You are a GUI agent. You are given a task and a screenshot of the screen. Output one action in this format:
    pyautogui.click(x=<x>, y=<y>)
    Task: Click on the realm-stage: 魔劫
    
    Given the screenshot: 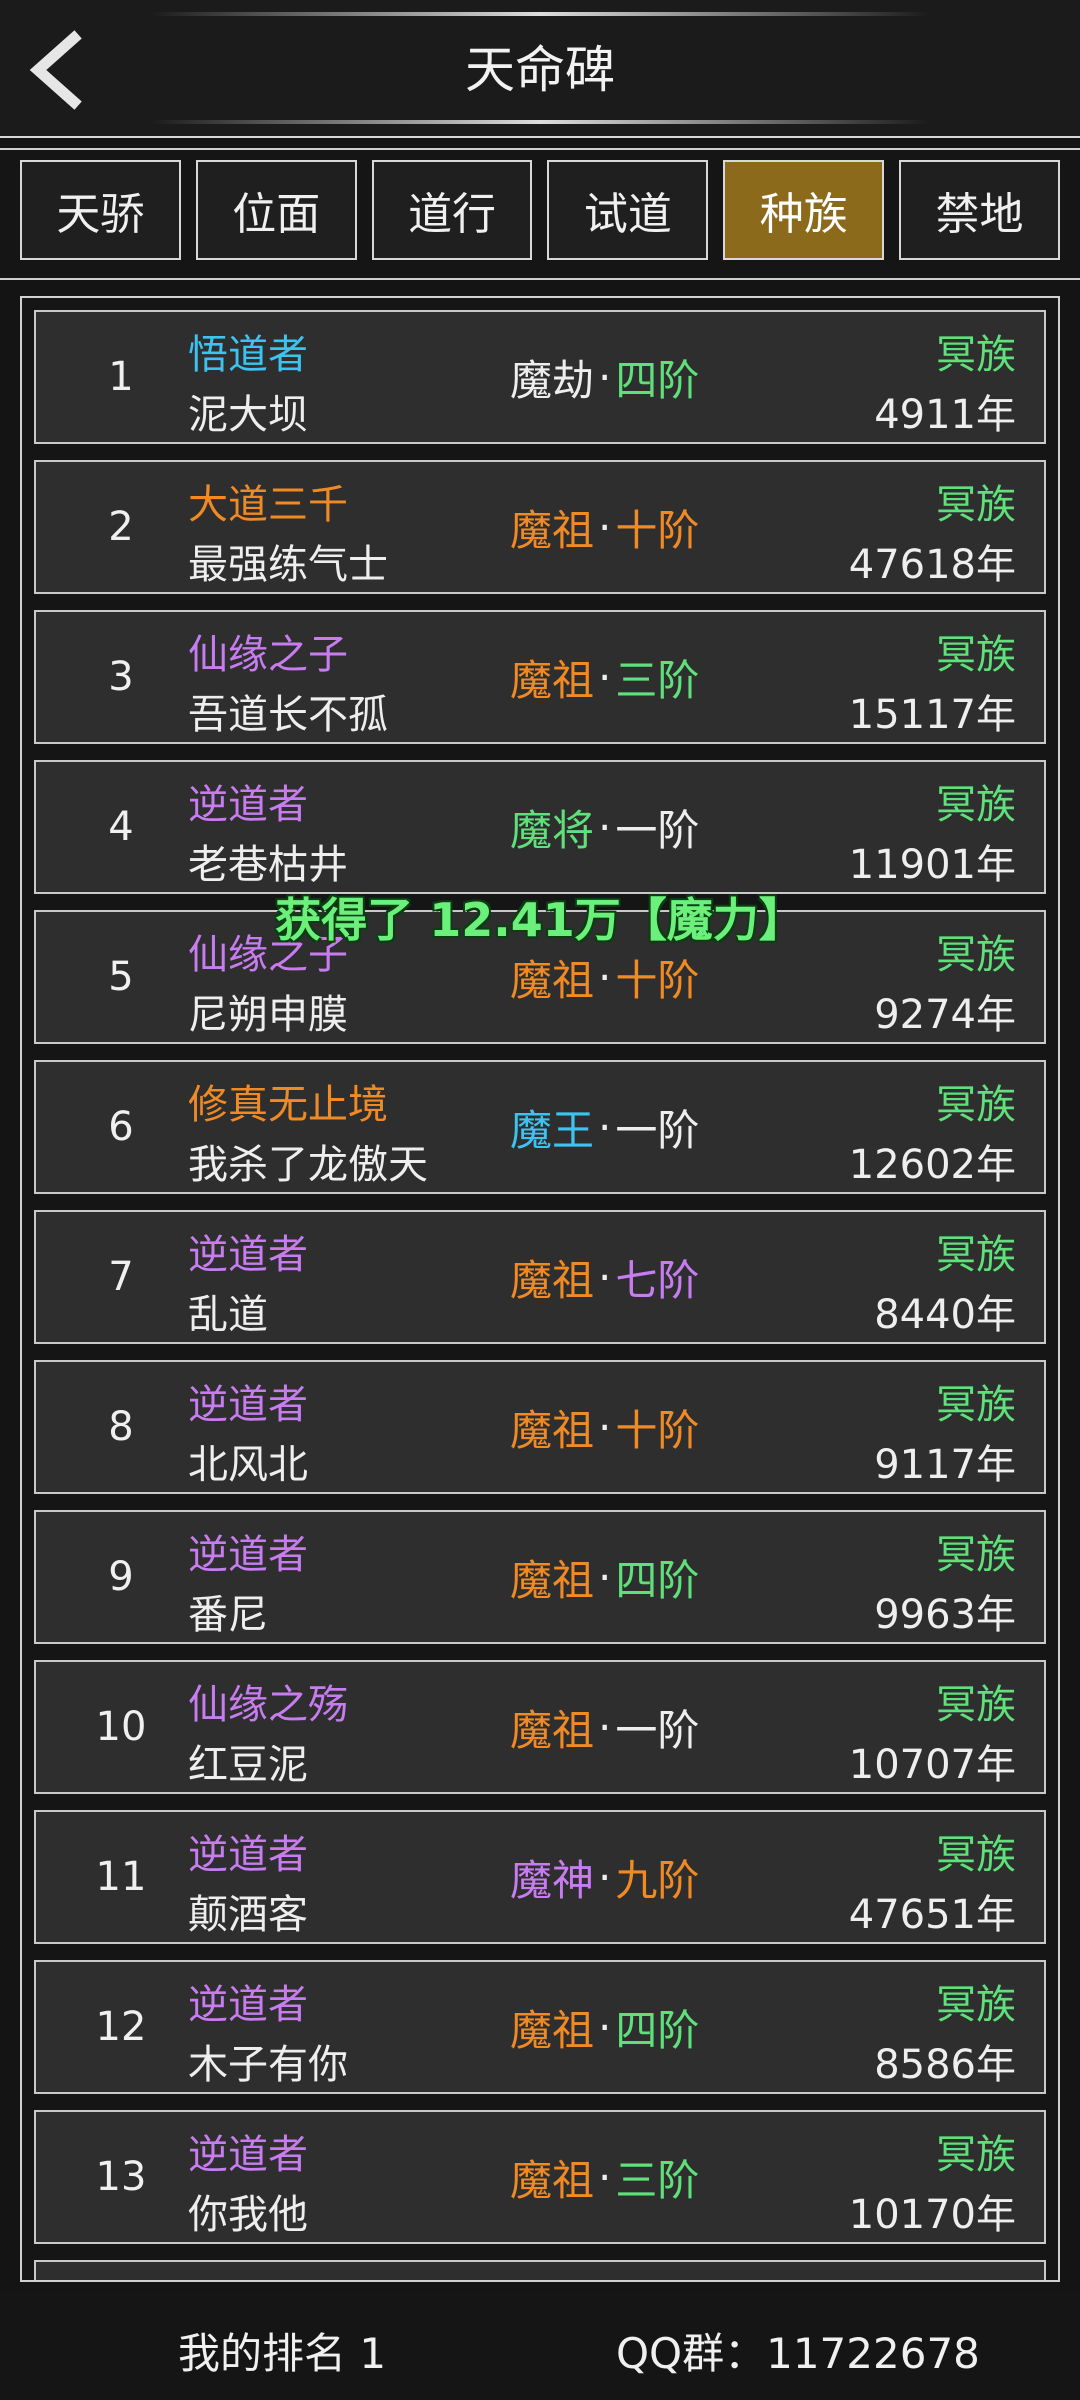 What is the action you would take?
    pyautogui.click(x=552, y=380)
    